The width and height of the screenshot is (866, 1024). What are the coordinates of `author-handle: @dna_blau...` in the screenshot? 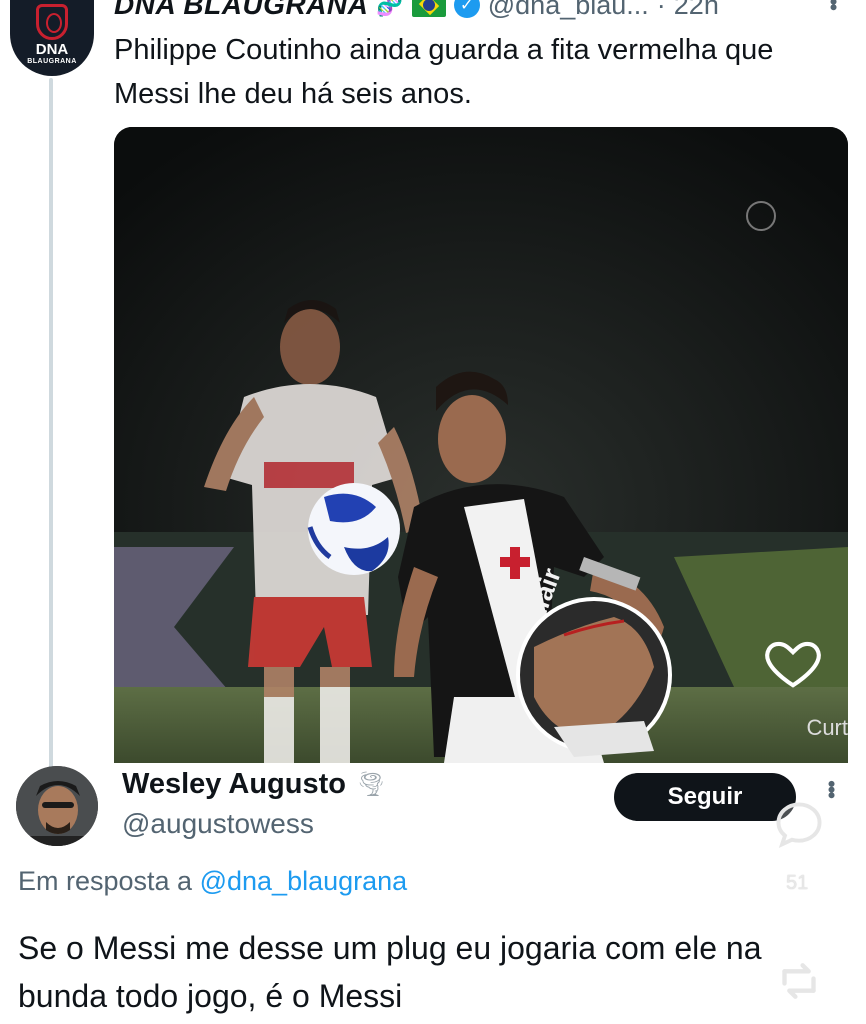 It's located at (568, 10).